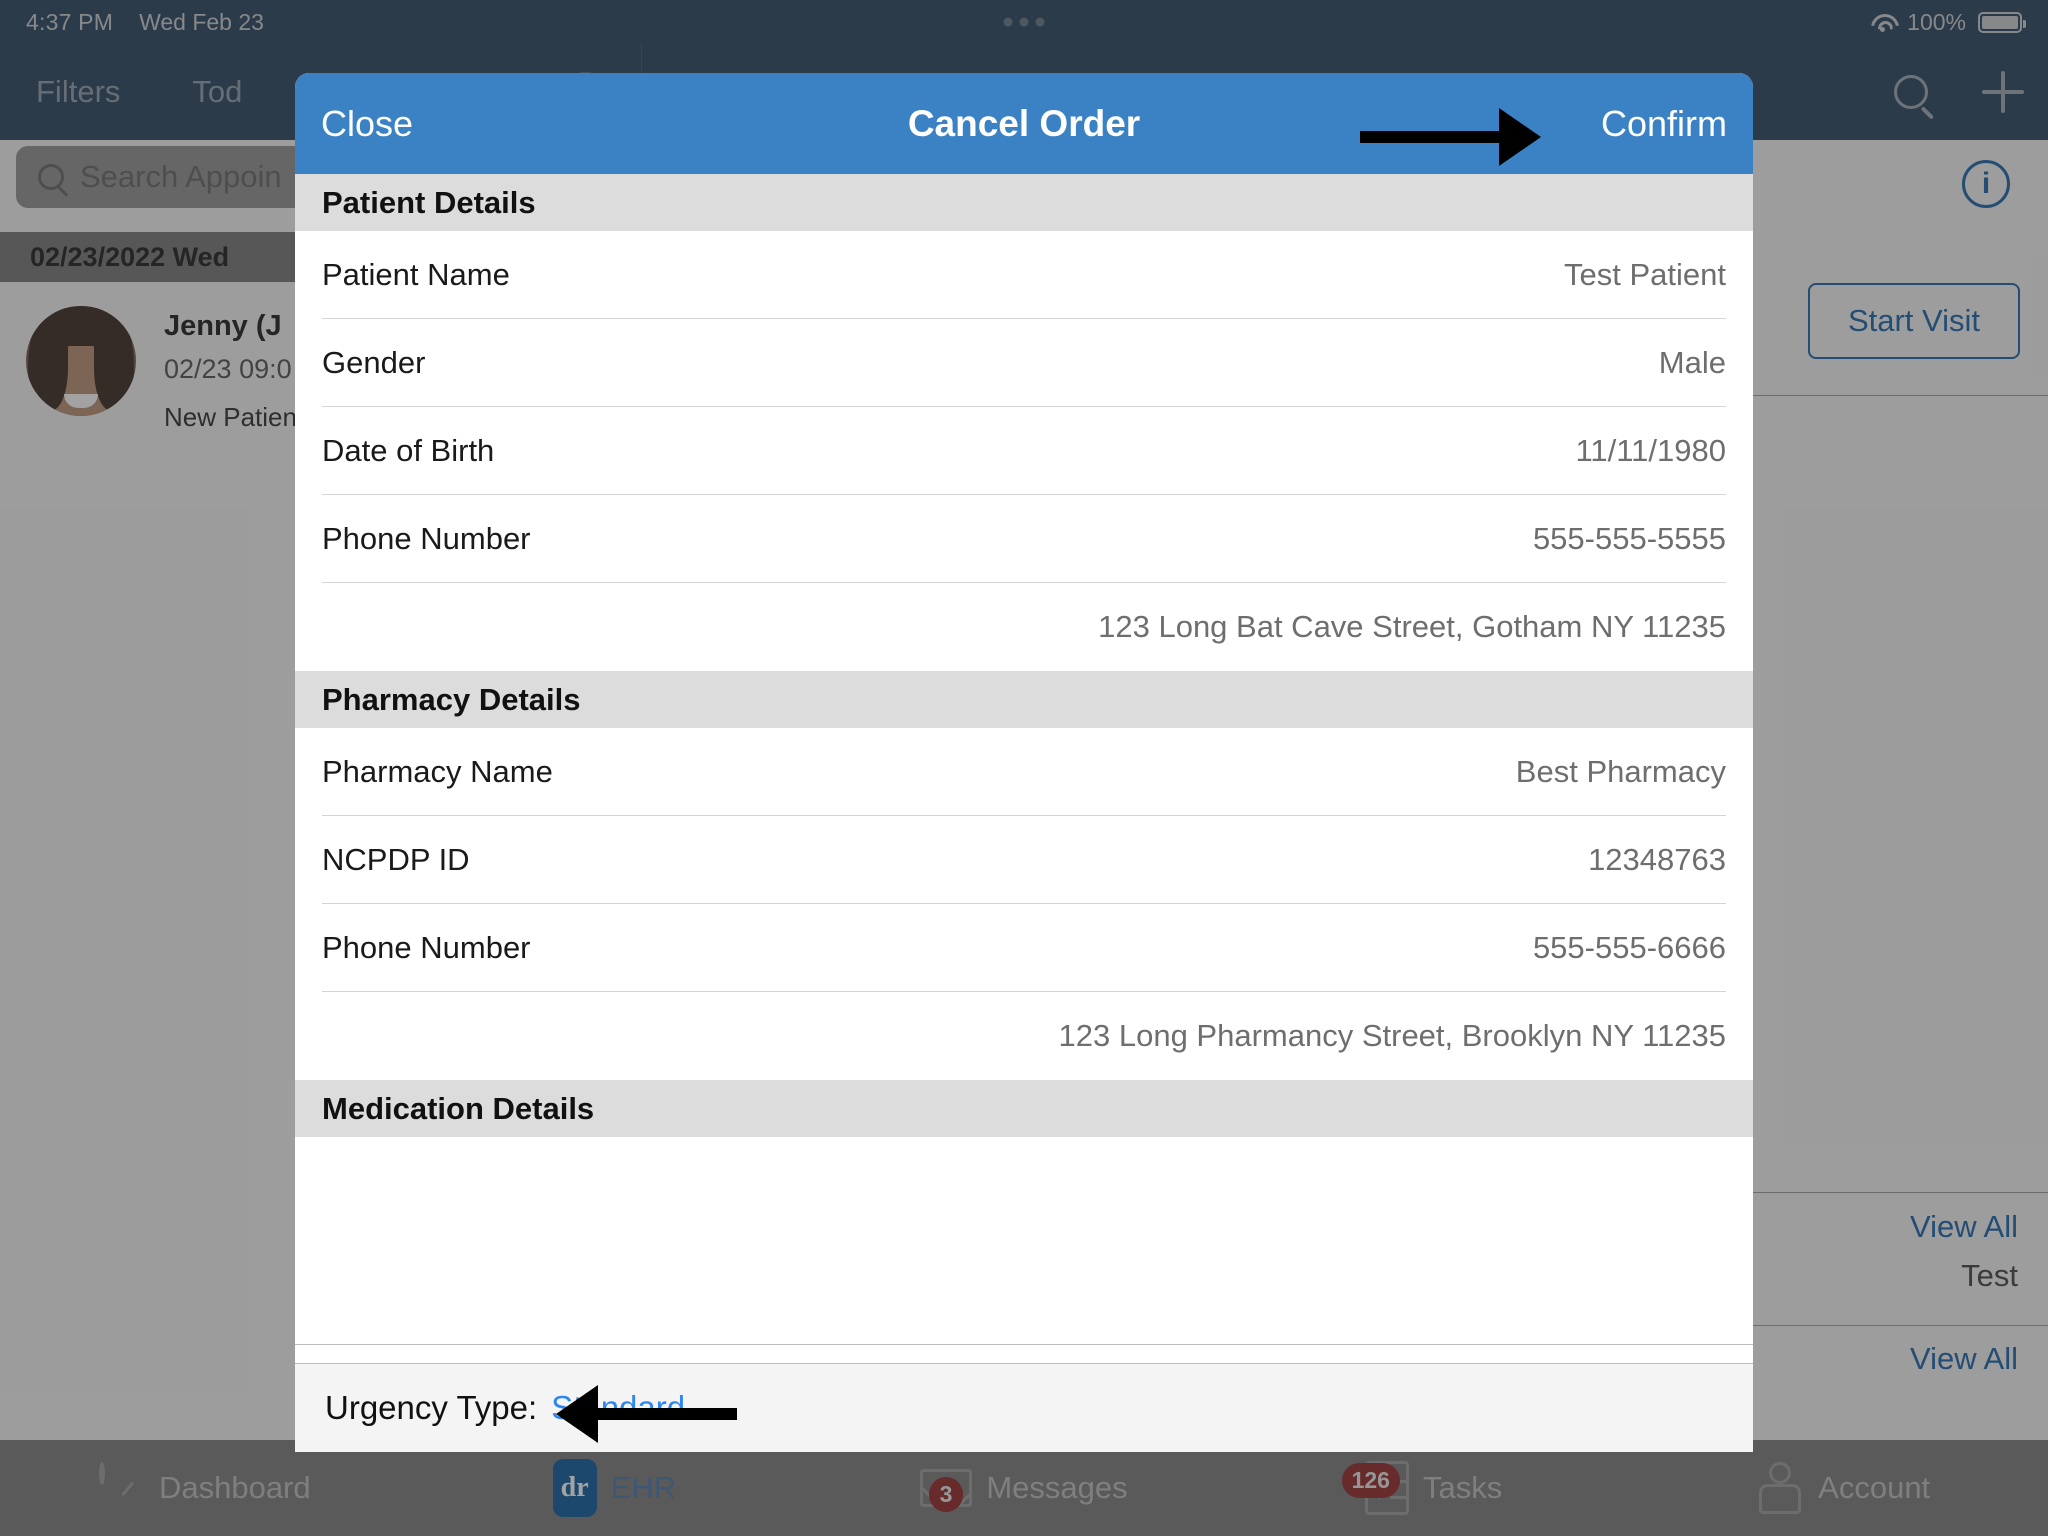 This screenshot has height=1536, width=2048. What do you see at coordinates (1024, 1108) in the screenshot?
I see `section-header-medication: Medication Details` at bounding box center [1024, 1108].